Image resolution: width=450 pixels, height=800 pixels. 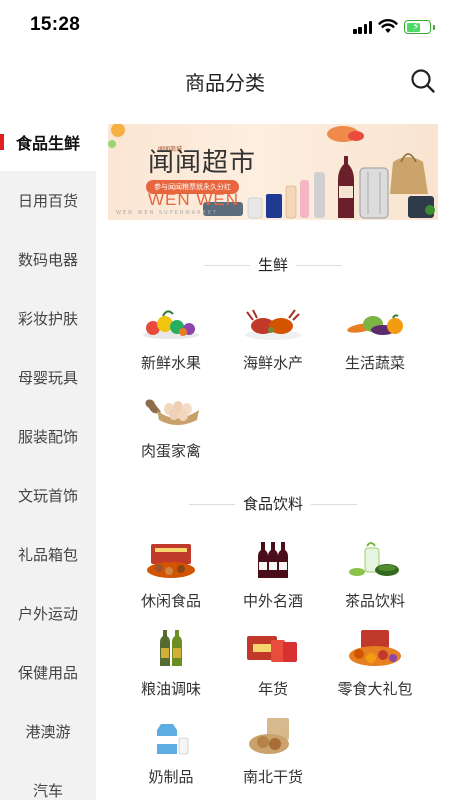 I want to click on category-dairy: 奶制品, so click(x=171, y=758).